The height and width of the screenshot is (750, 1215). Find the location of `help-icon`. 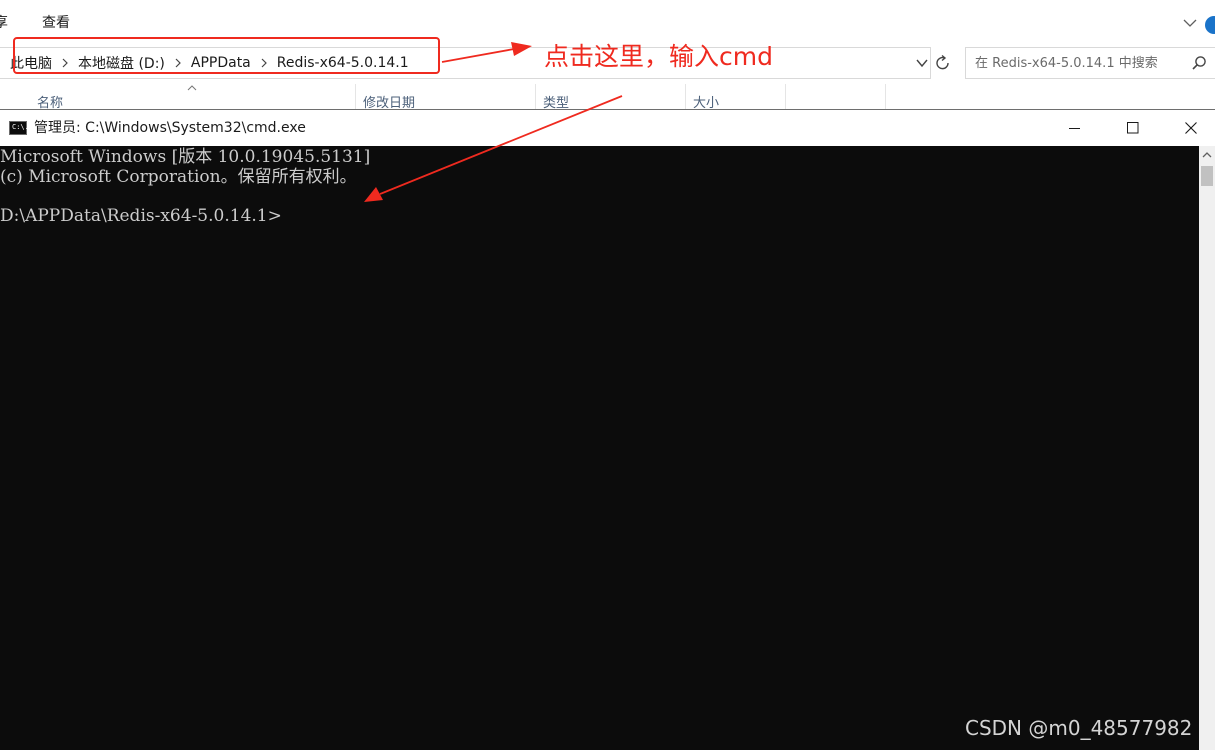

help-icon is located at coordinates (1210, 25).